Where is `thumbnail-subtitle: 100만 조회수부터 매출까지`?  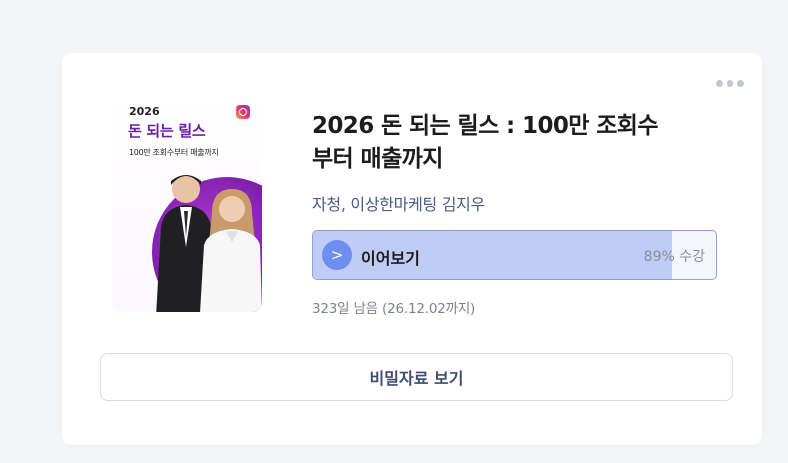 thumbnail-subtitle: 100만 조회수부터 매출까지 is located at coordinates (174, 152).